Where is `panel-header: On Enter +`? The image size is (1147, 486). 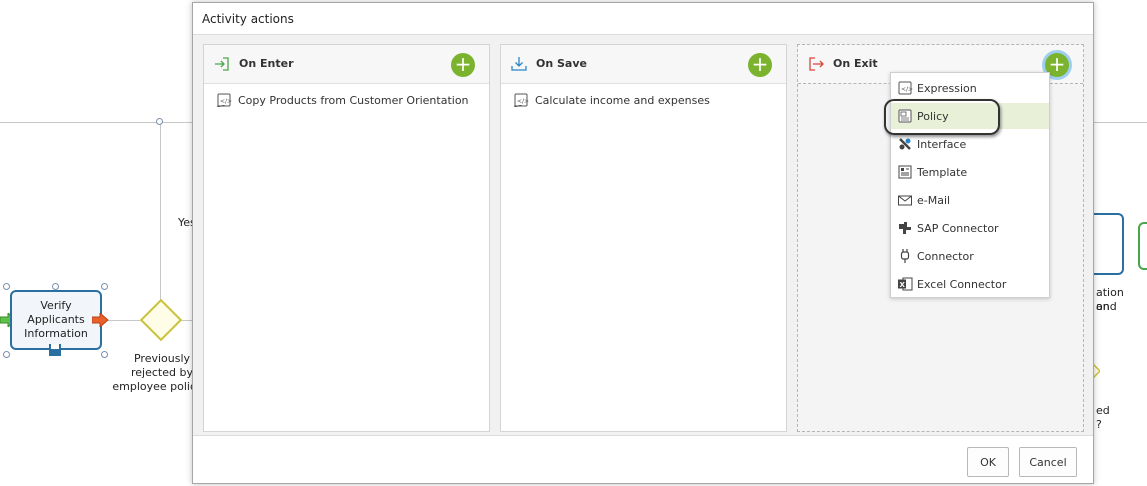 panel-header: On Enter + is located at coordinates (346, 64).